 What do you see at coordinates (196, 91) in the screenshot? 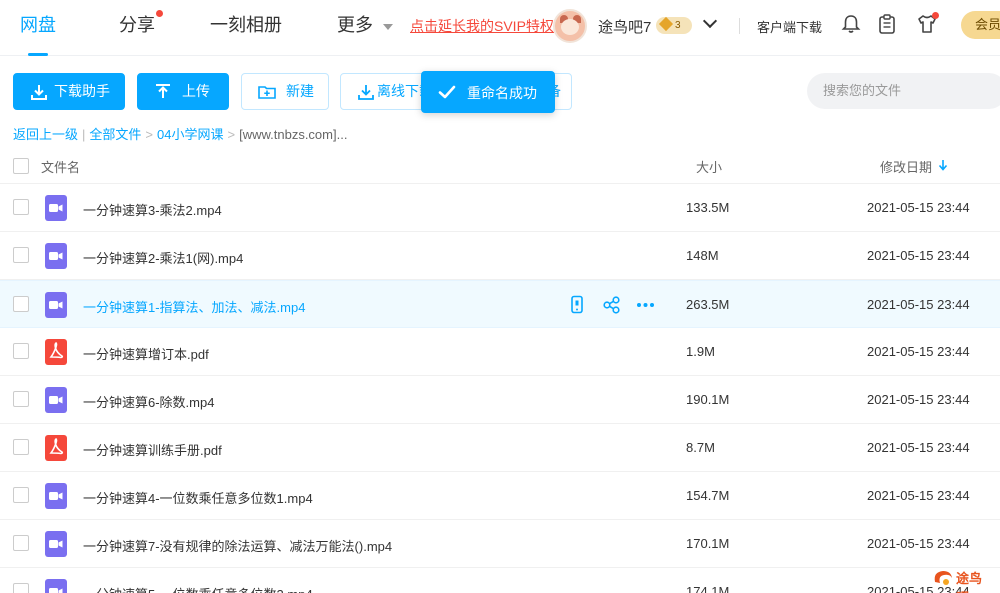
I see `upload-label: 上传` at bounding box center [196, 91].